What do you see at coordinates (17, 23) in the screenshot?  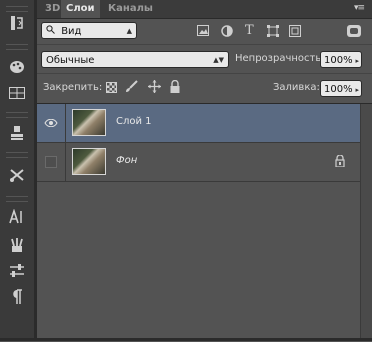 I see `history-icon` at bounding box center [17, 23].